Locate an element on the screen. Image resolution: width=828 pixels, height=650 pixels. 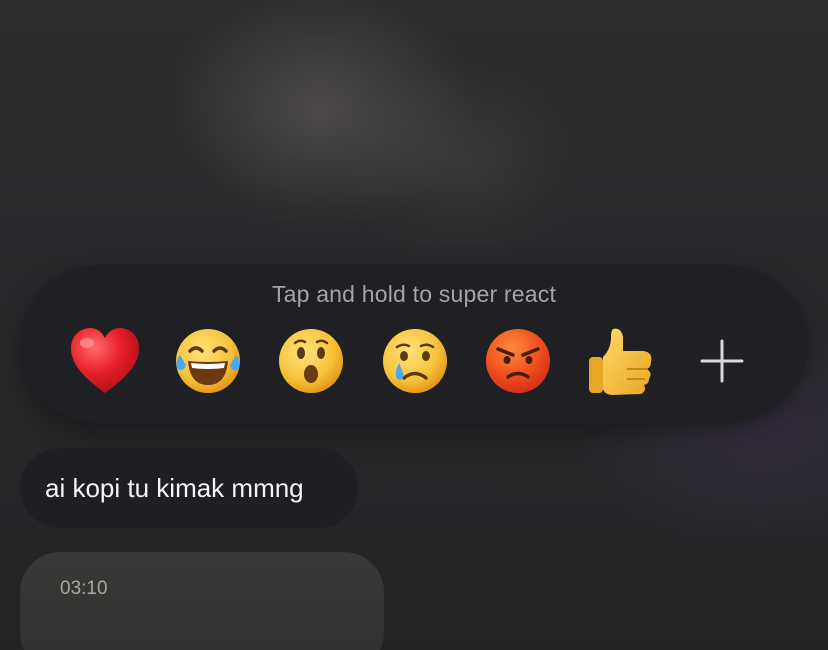
reaction-heart-button is located at coordinates (105, 361).